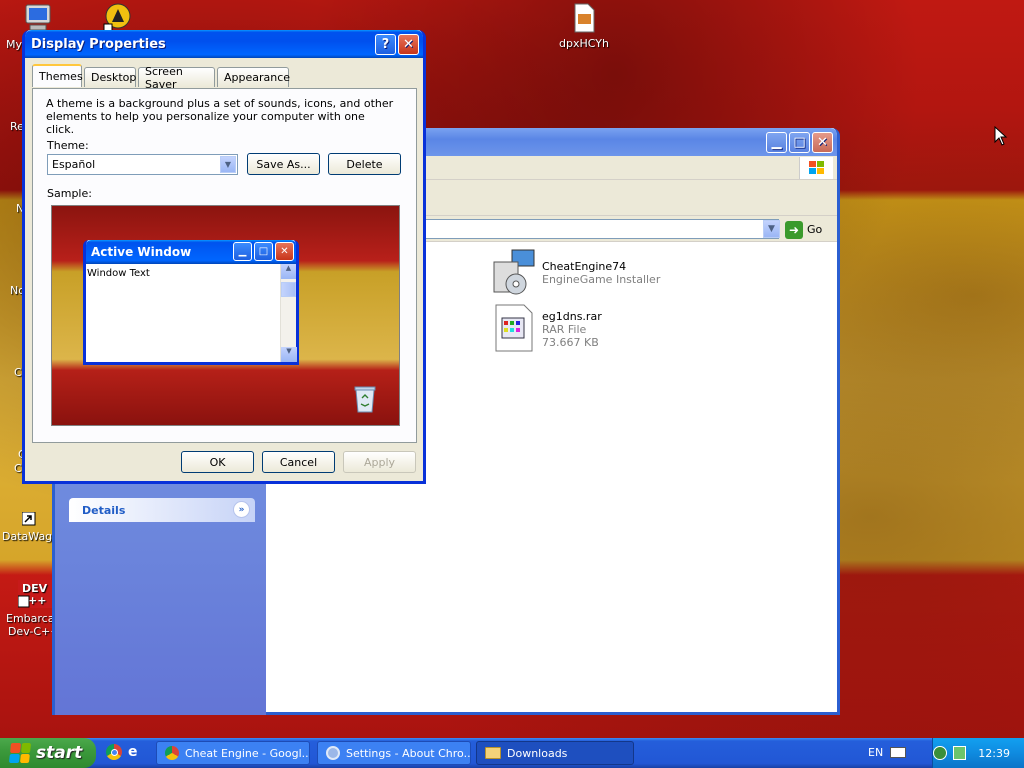 Image resolution: width=1024 pixels, height=768 pixels. I want to click on ie-icon: e, so click(136, 752).